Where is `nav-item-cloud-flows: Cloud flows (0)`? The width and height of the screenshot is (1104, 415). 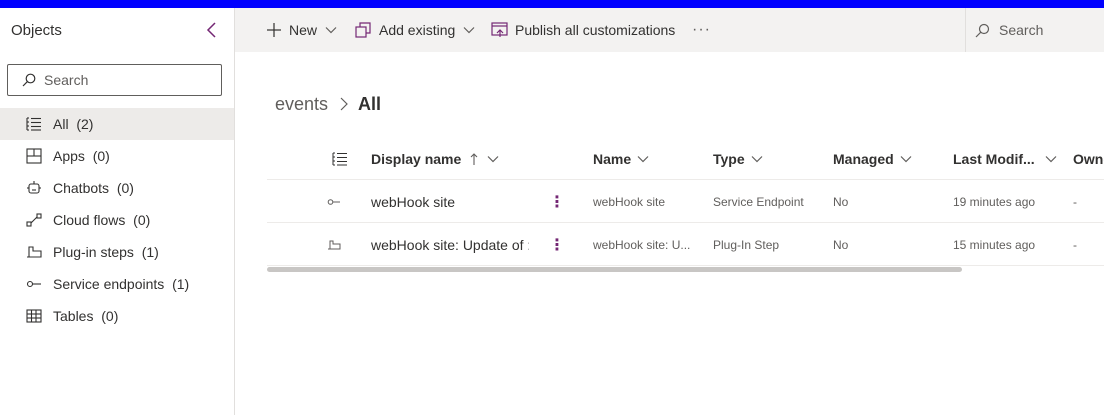
nav-item-cloud-flows: Cloud flows (0) is located at coordinates (117, 220).